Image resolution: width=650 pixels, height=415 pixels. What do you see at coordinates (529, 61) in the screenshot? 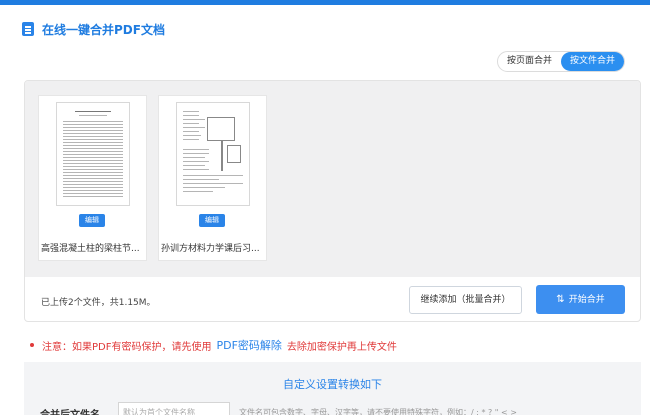
I see `merge-by-page-button: 按页面合并` at bounding box center [529, 61].